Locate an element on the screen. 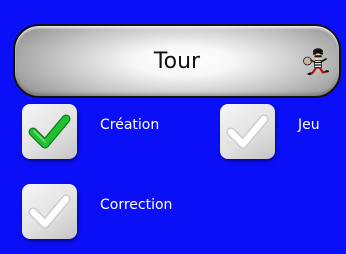  jeu-label: Jeu is located at coordinates (309, 125).